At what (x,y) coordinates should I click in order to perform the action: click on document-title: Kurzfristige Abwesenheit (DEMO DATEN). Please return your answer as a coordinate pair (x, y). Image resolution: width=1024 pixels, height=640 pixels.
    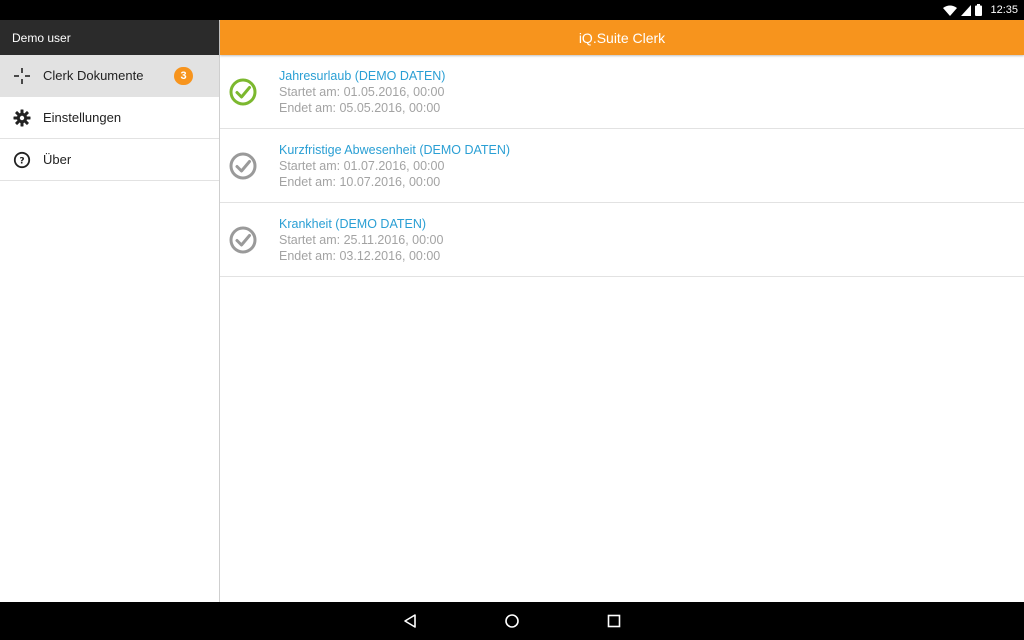
    Looking at the image, I should click on (395, 150).